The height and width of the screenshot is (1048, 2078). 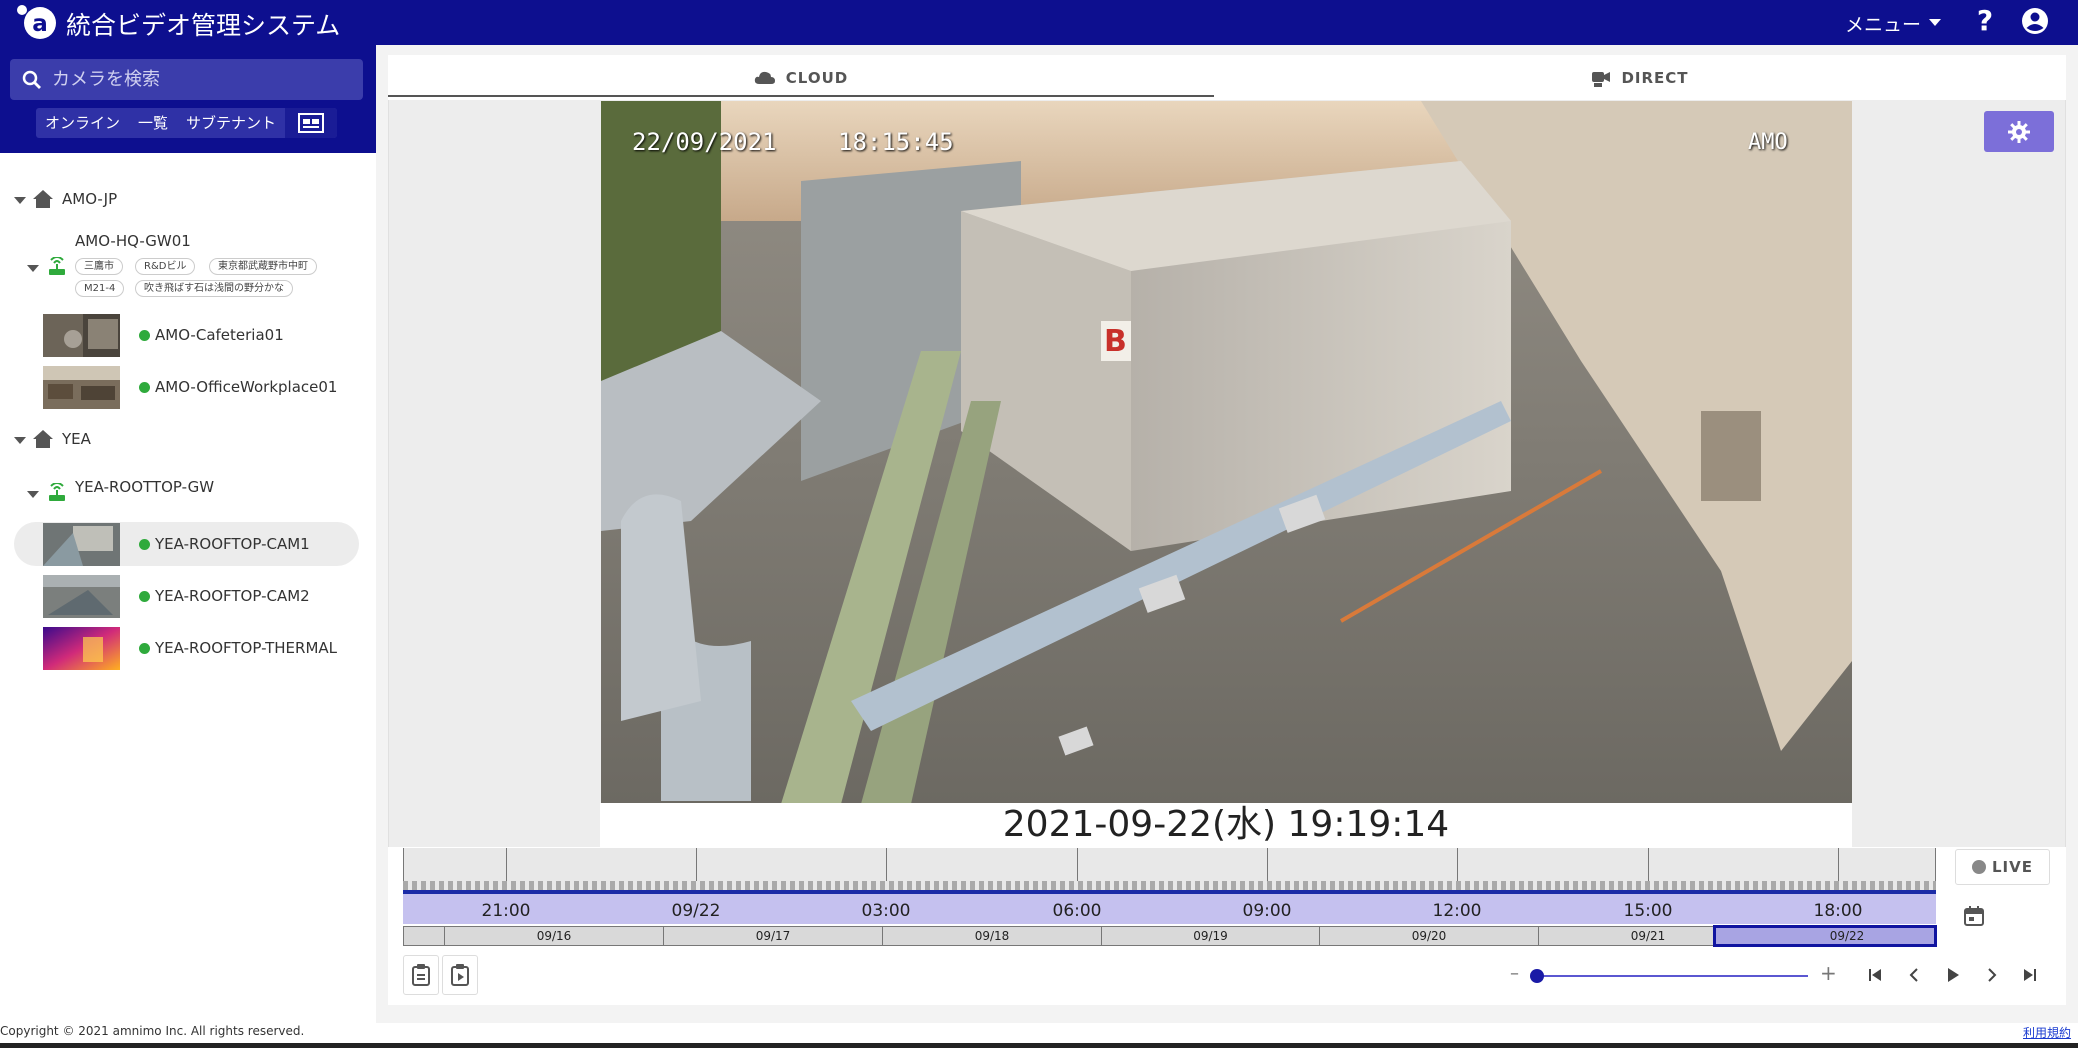 What do you see at coordinates (1457, 911) in the screenshot?
I see `timeline-hour-label: 12:00` at bounding box center [1457, 911].